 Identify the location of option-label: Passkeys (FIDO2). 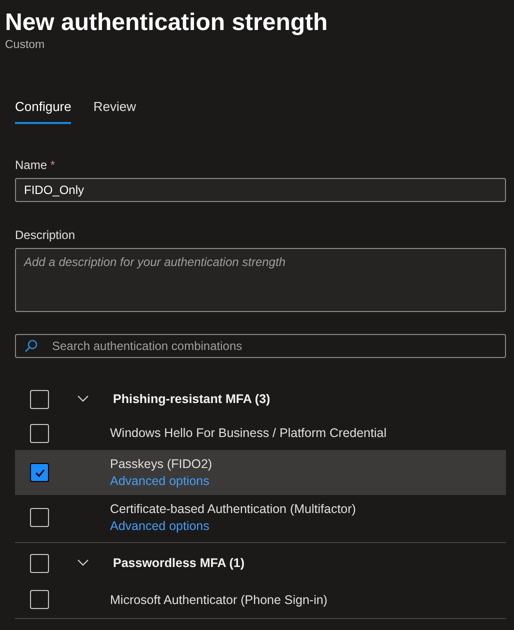
(161, 464).